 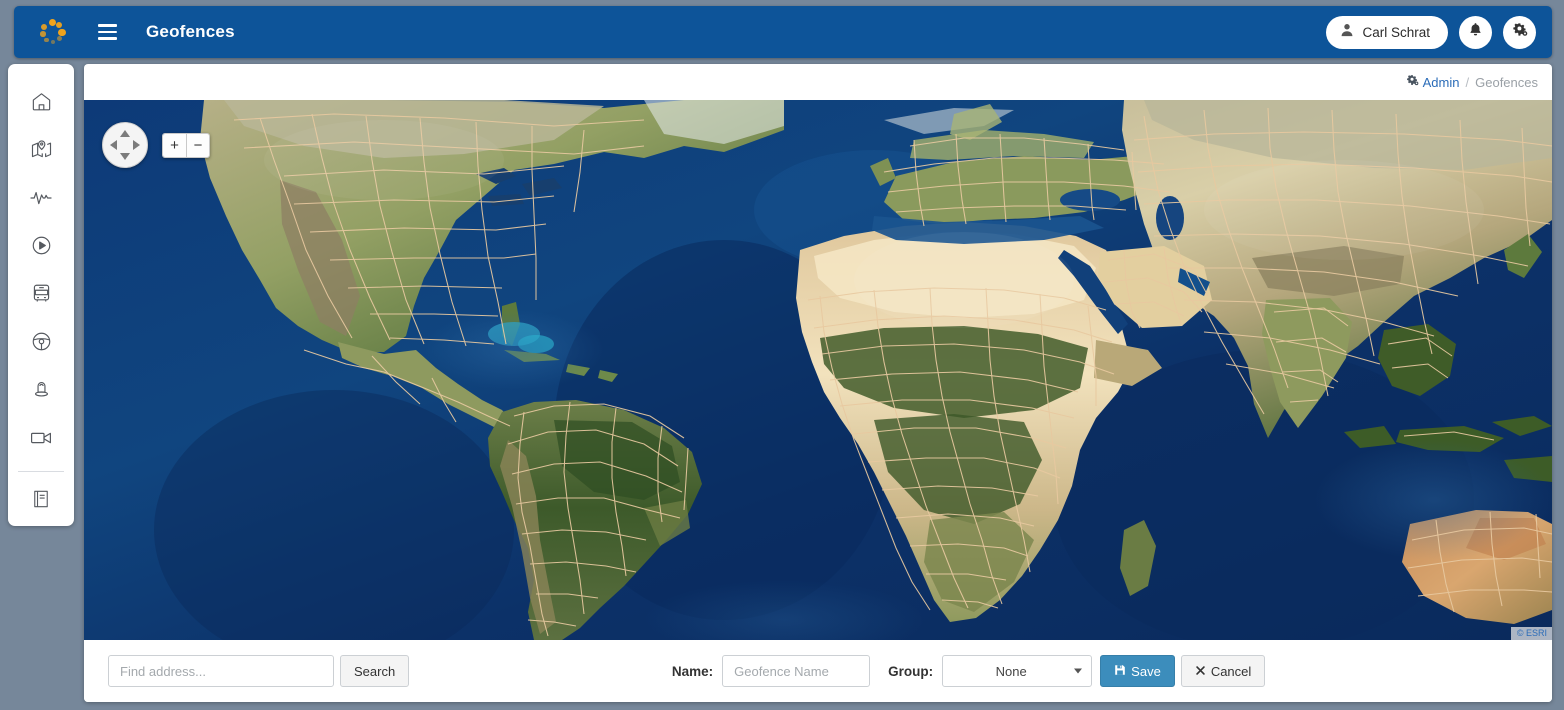 I want to click on zoom-in-button: +, so click(x=174, y=145).